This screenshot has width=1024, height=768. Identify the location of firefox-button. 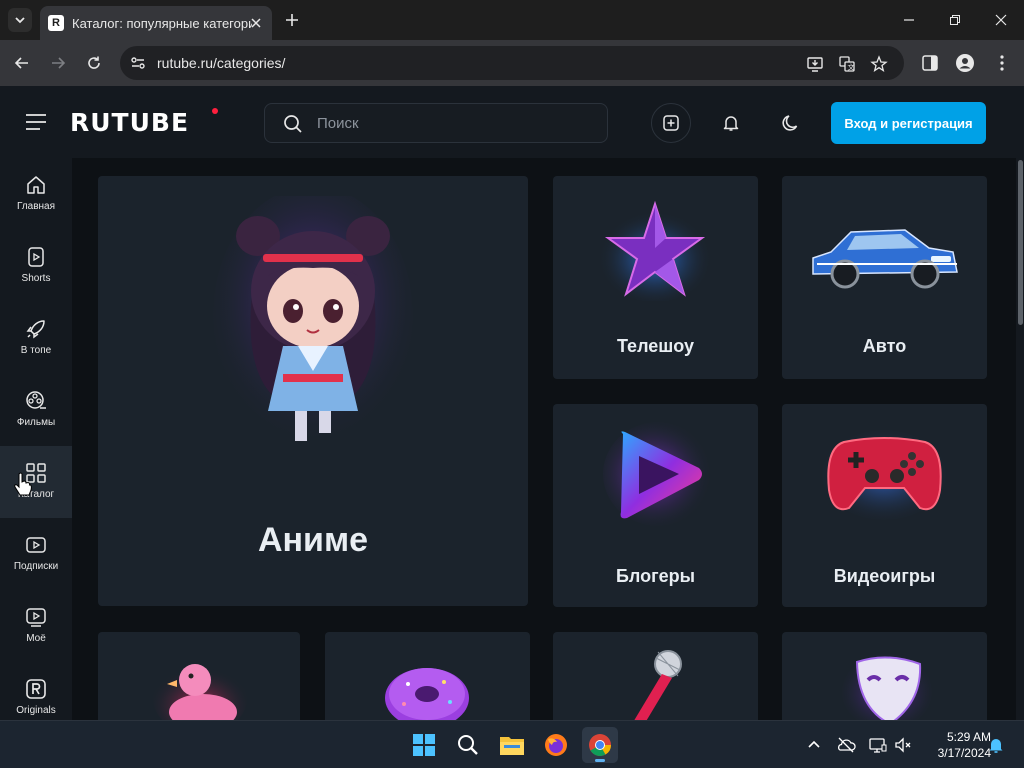
(556, 745).